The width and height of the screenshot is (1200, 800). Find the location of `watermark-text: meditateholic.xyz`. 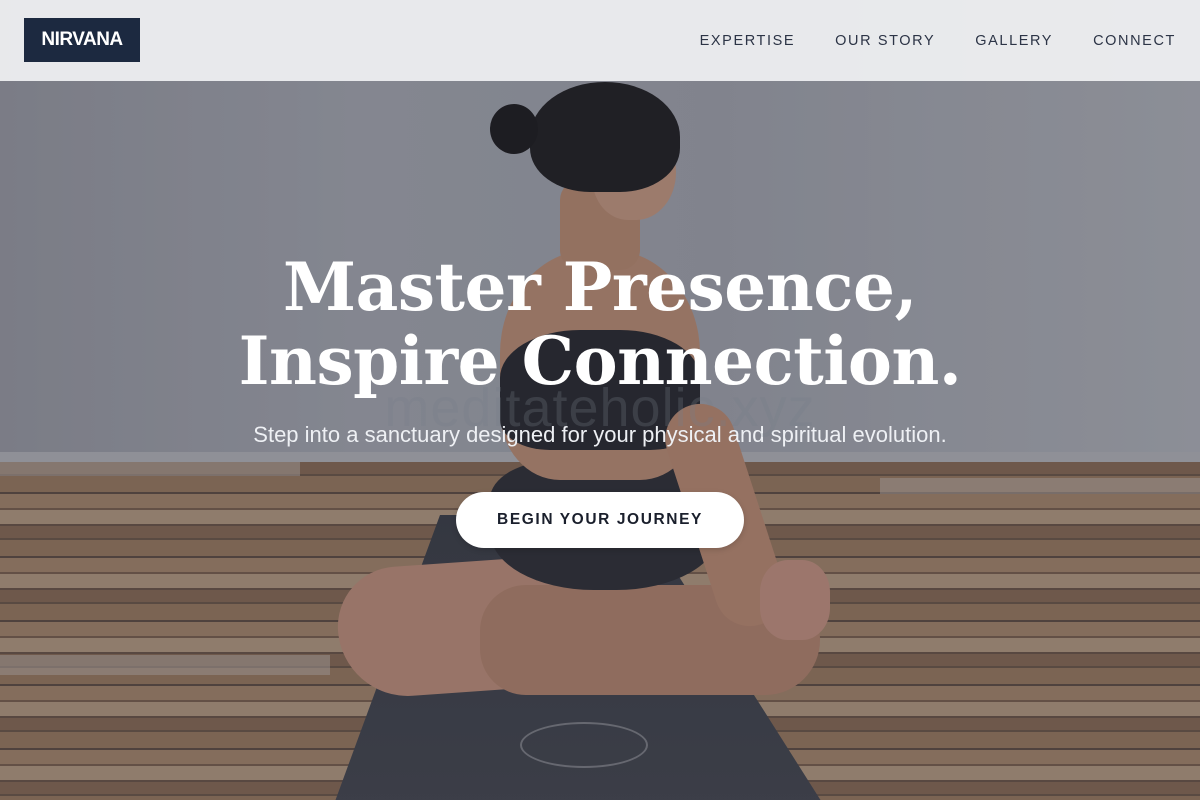

watermark-text: meditateholic.xyz is located at coordinates (600, 408).